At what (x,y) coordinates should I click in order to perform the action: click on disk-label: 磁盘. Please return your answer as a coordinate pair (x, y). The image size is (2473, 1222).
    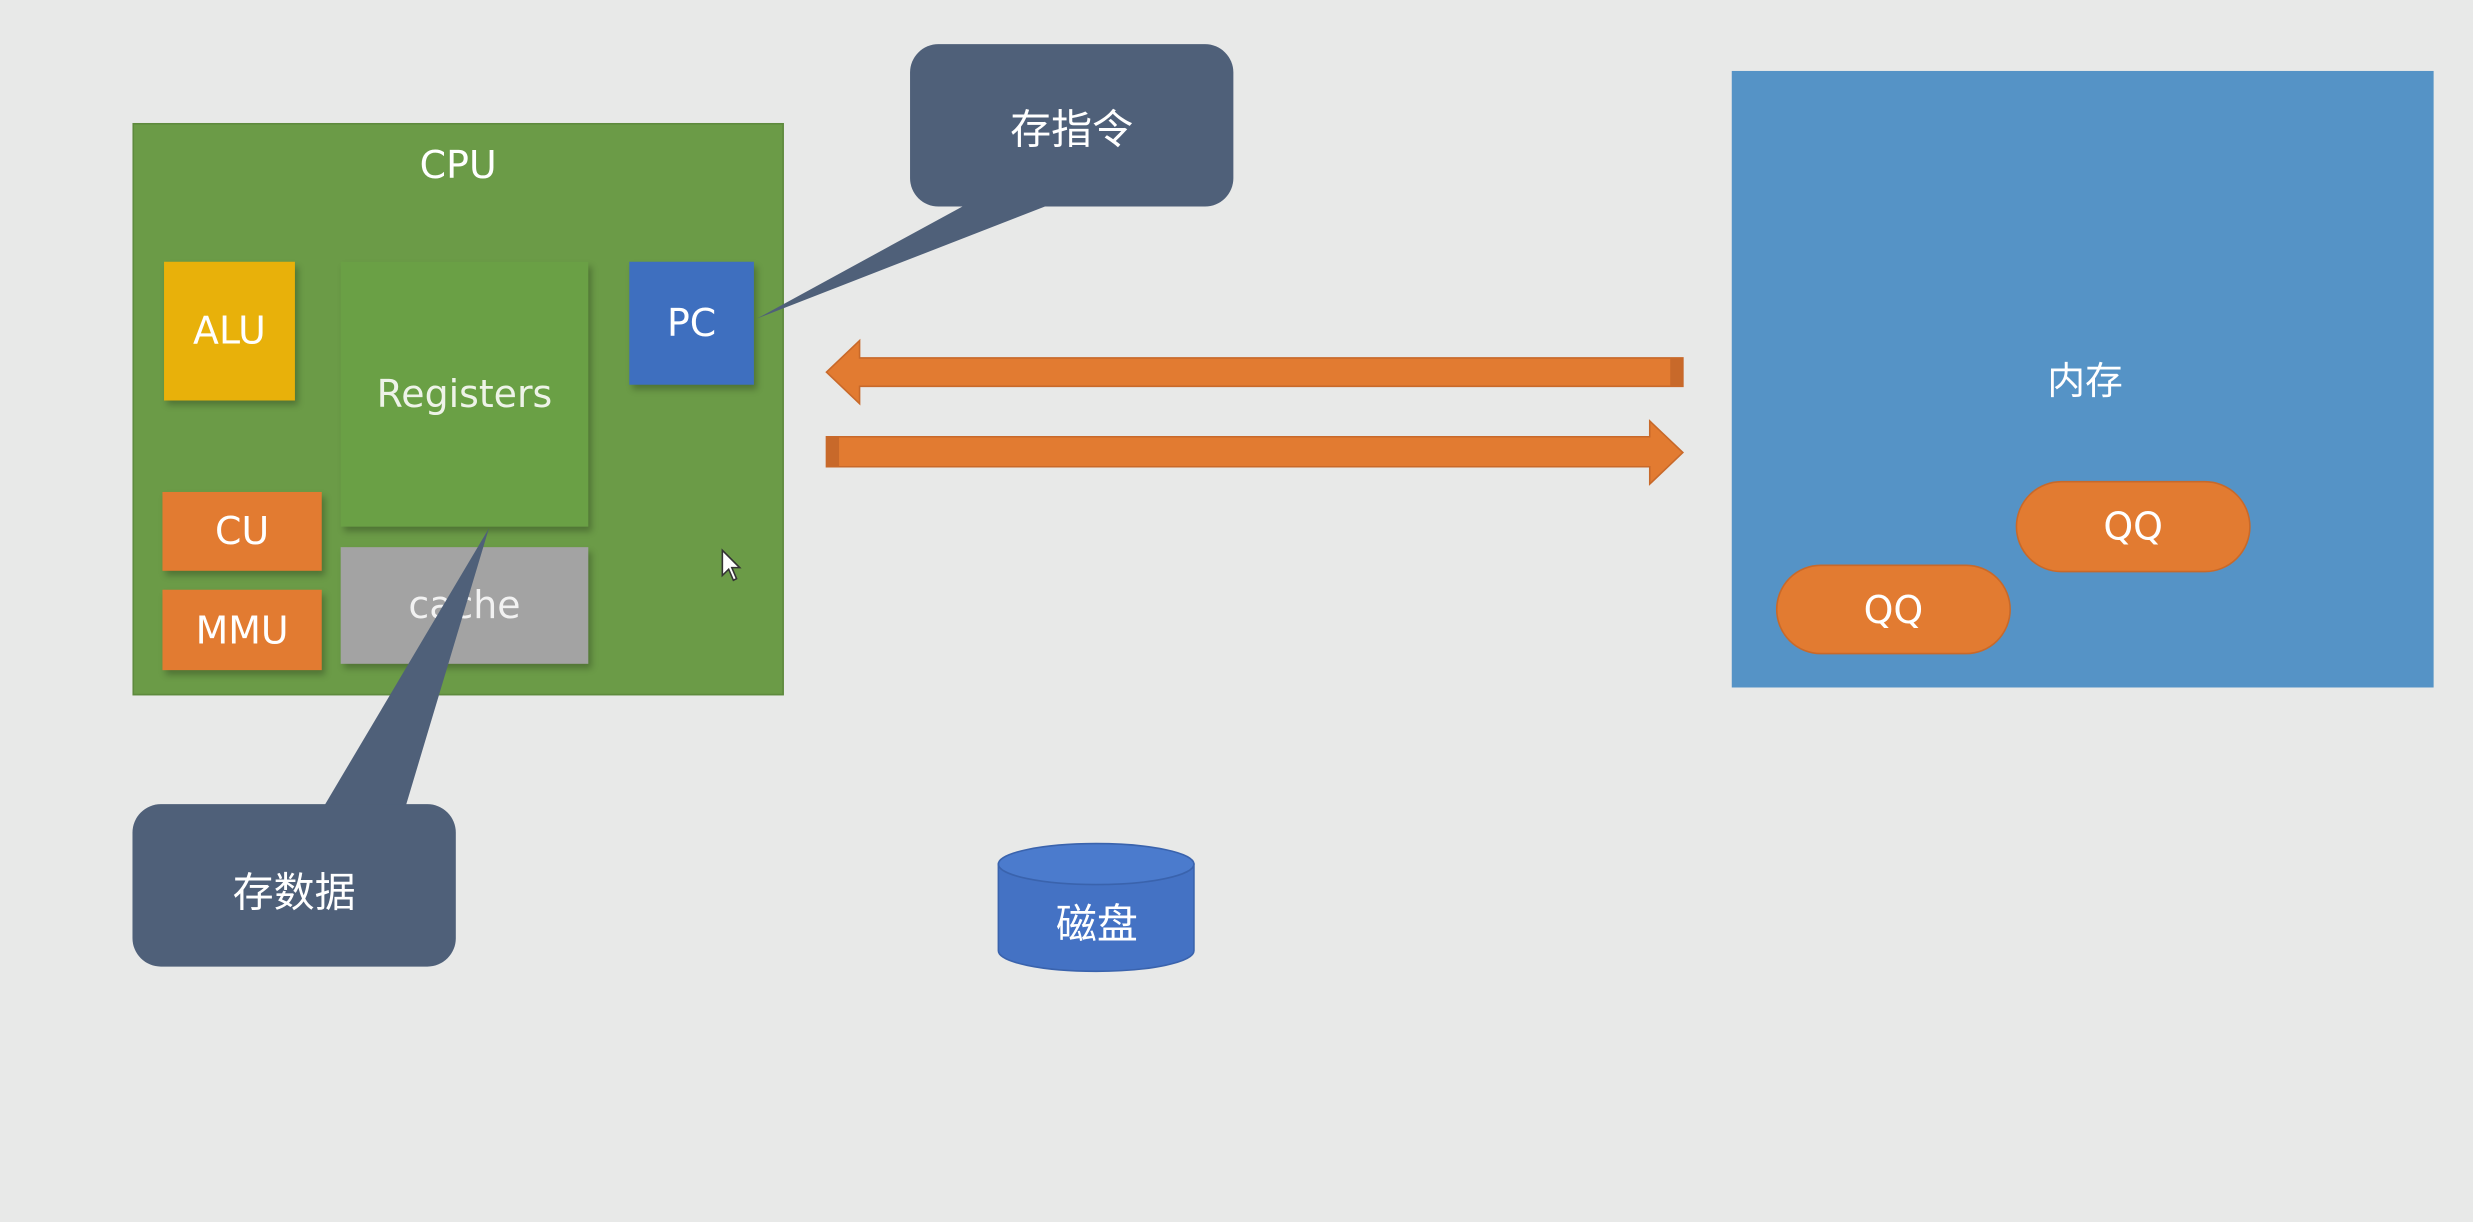
    Looking at the image, I should click on (1096, 925).